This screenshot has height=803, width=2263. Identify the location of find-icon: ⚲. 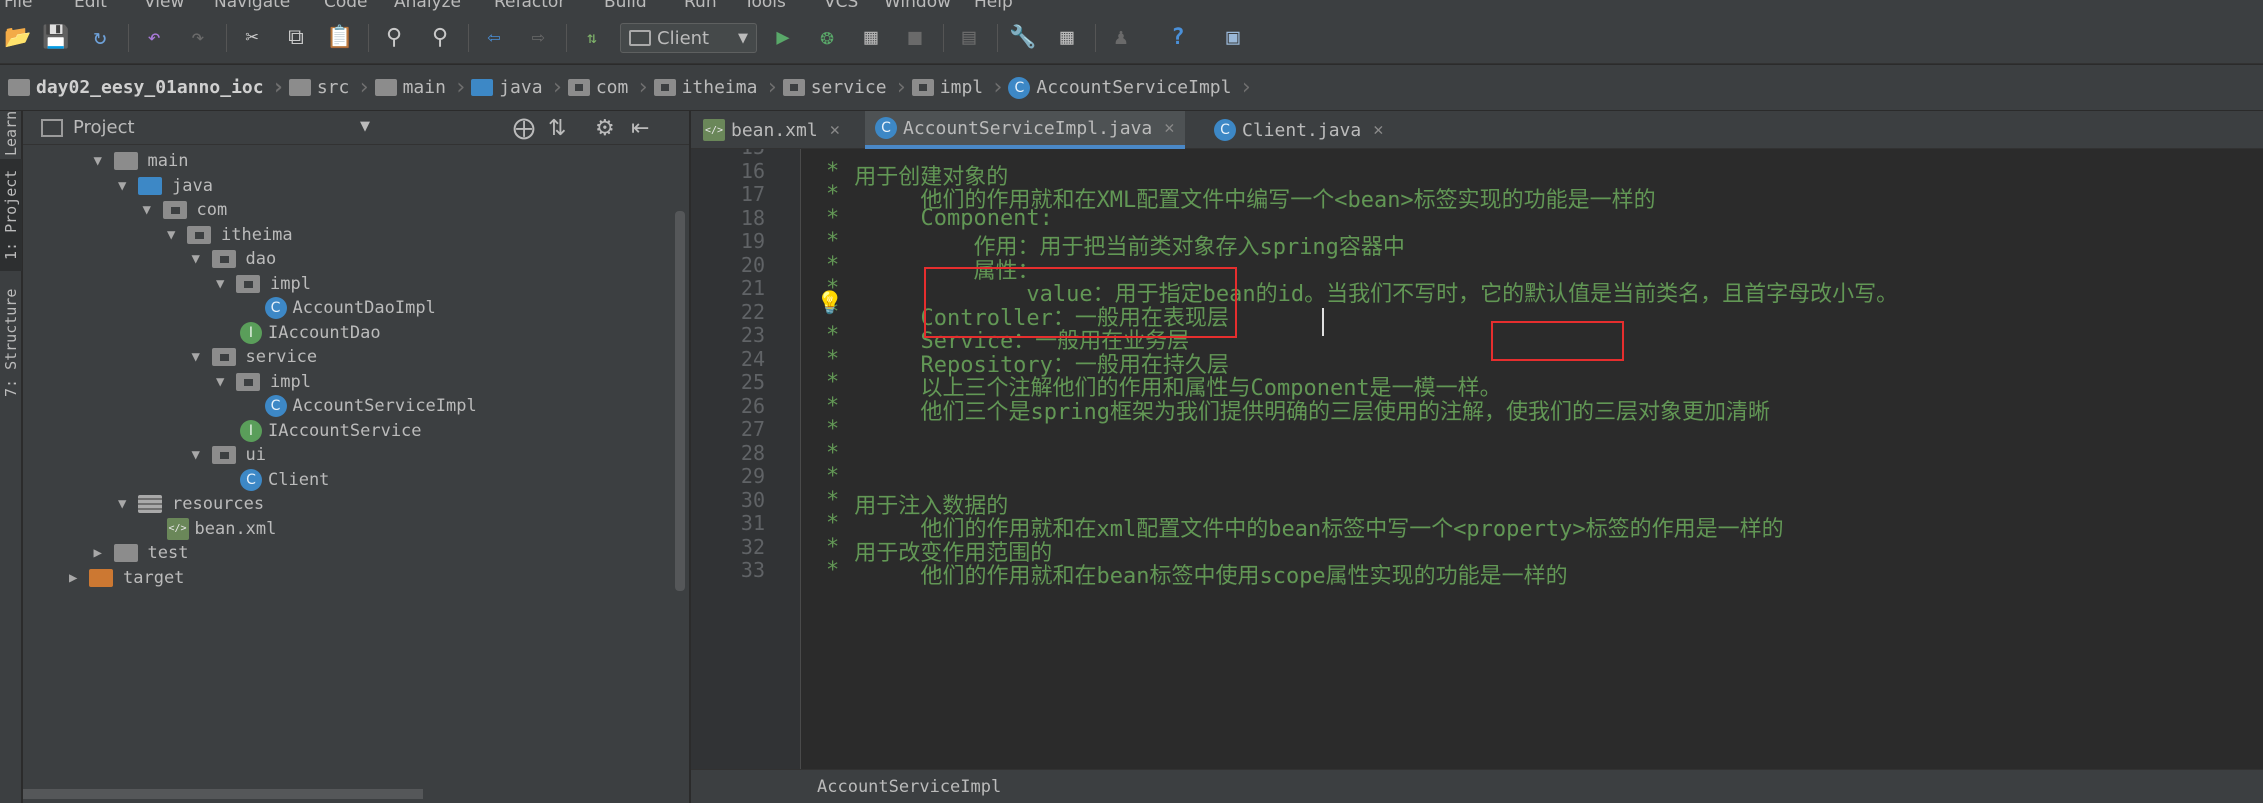
(394, 38).